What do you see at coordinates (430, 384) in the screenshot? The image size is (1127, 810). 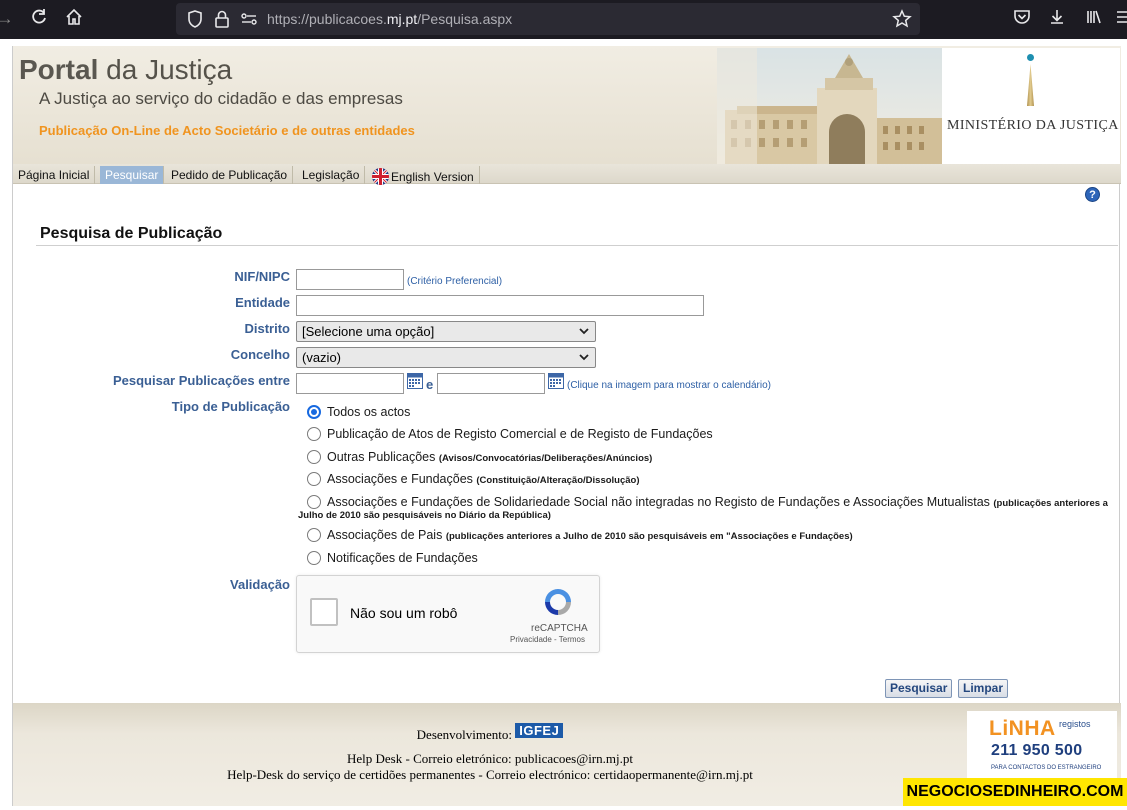 I see `date-connector: e` at bounding box center [430, 384].